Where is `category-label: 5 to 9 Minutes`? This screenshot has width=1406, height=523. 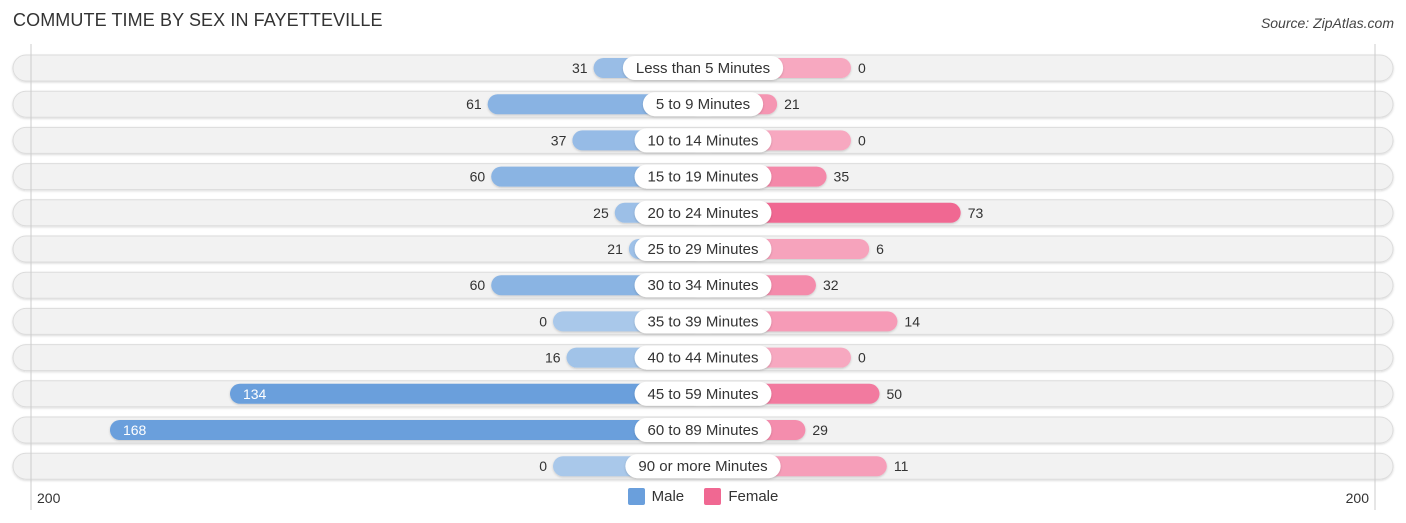
category-label: 5 to 9 Minutes is located at coordinates (703, 104).